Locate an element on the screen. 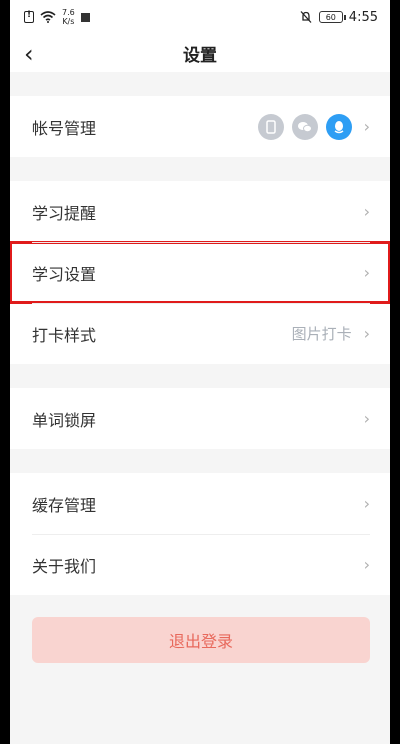 The image size is (400, 744). clock: 4:55 is located at coordinates (363, 17).